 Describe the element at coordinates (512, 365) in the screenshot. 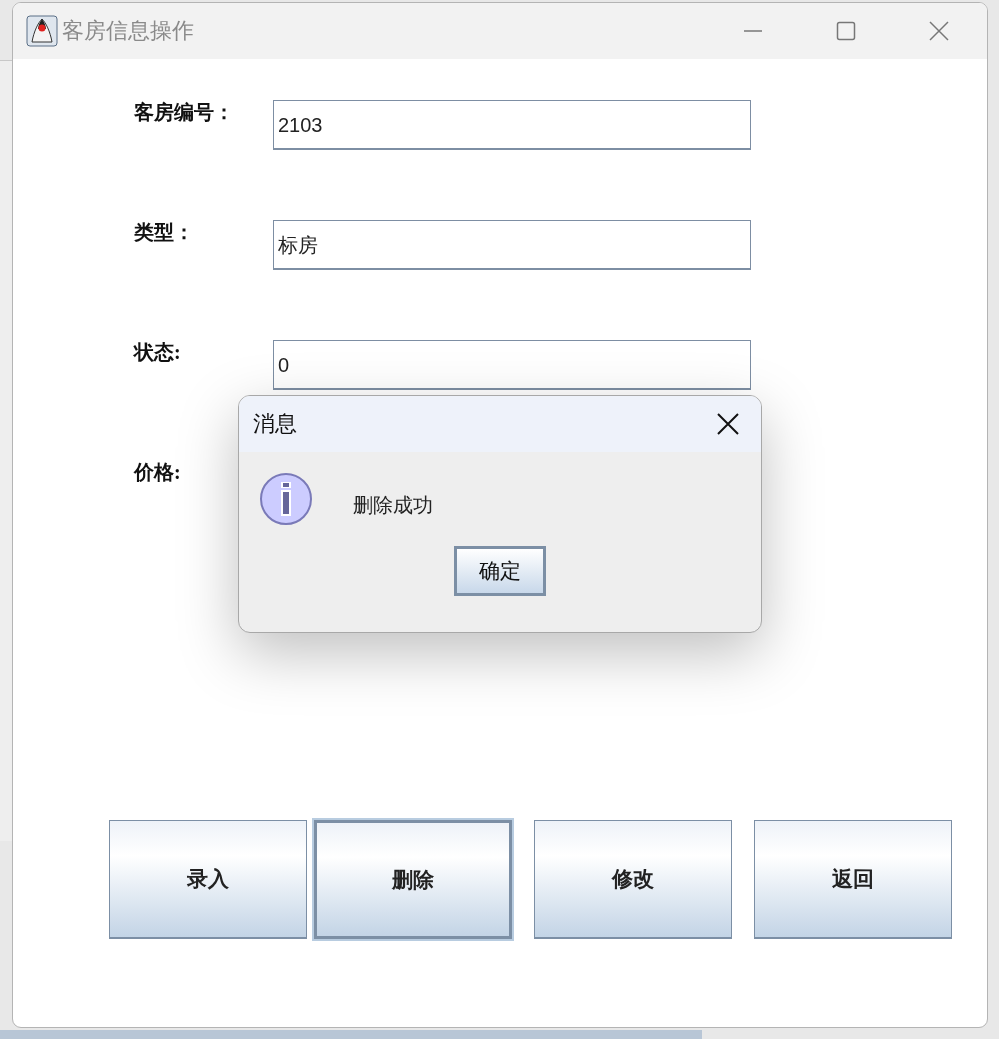

I see `text-field: 0` at that location.